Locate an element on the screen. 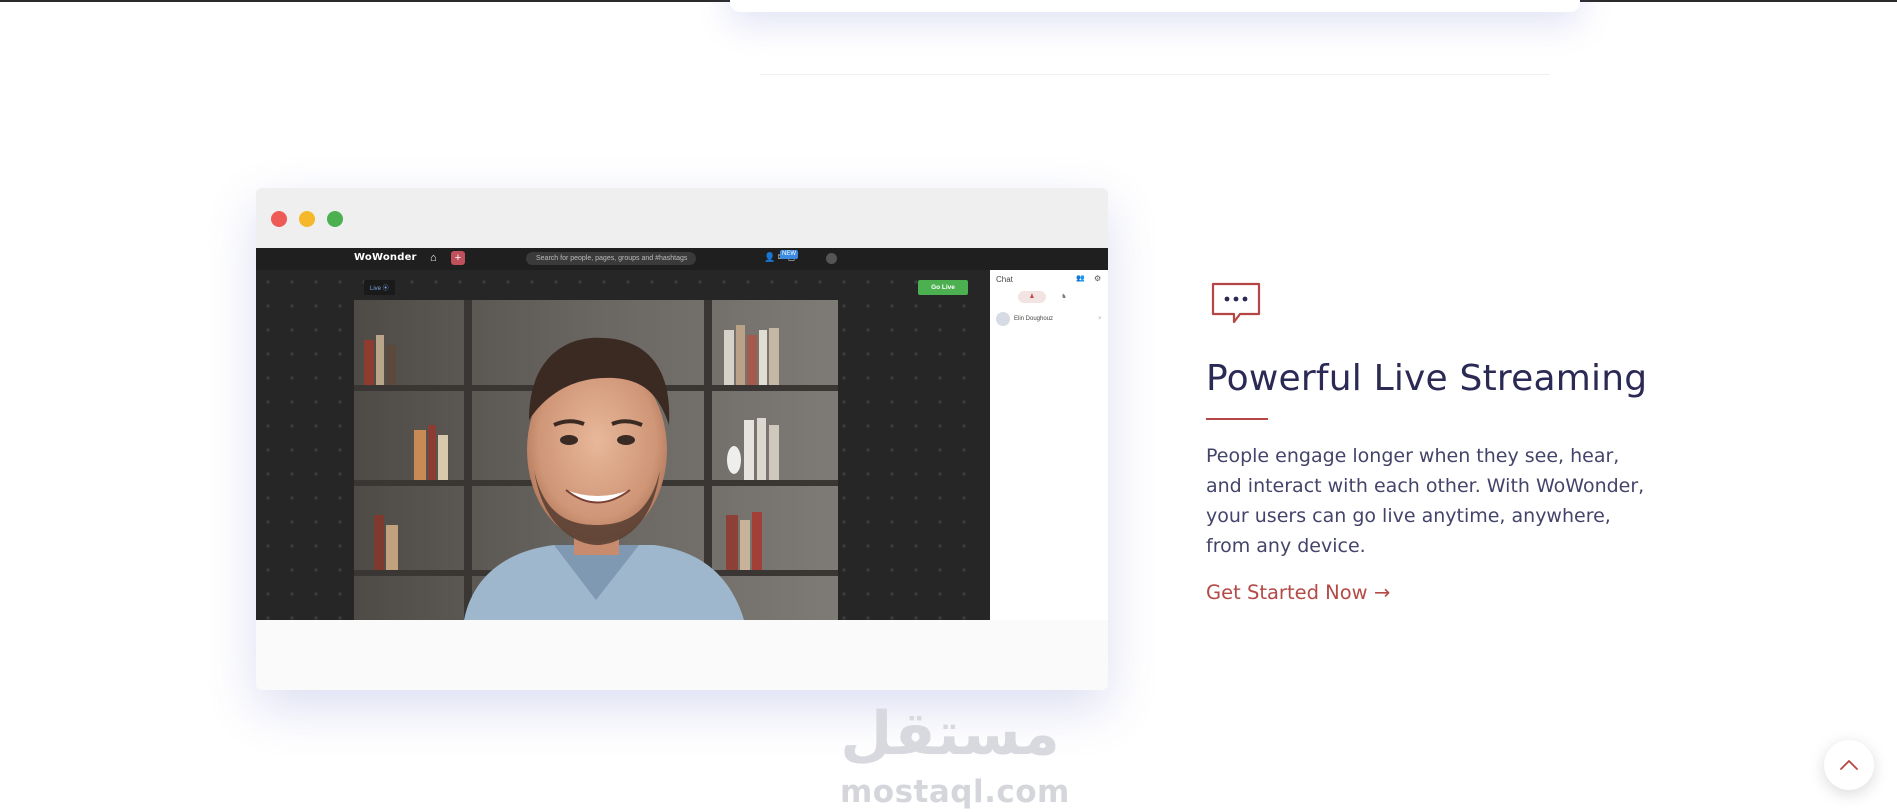 The height and width of the screenshot is (812, 1897). watermark-latin-text: mostaql.com is located at coordinates (955, 792).